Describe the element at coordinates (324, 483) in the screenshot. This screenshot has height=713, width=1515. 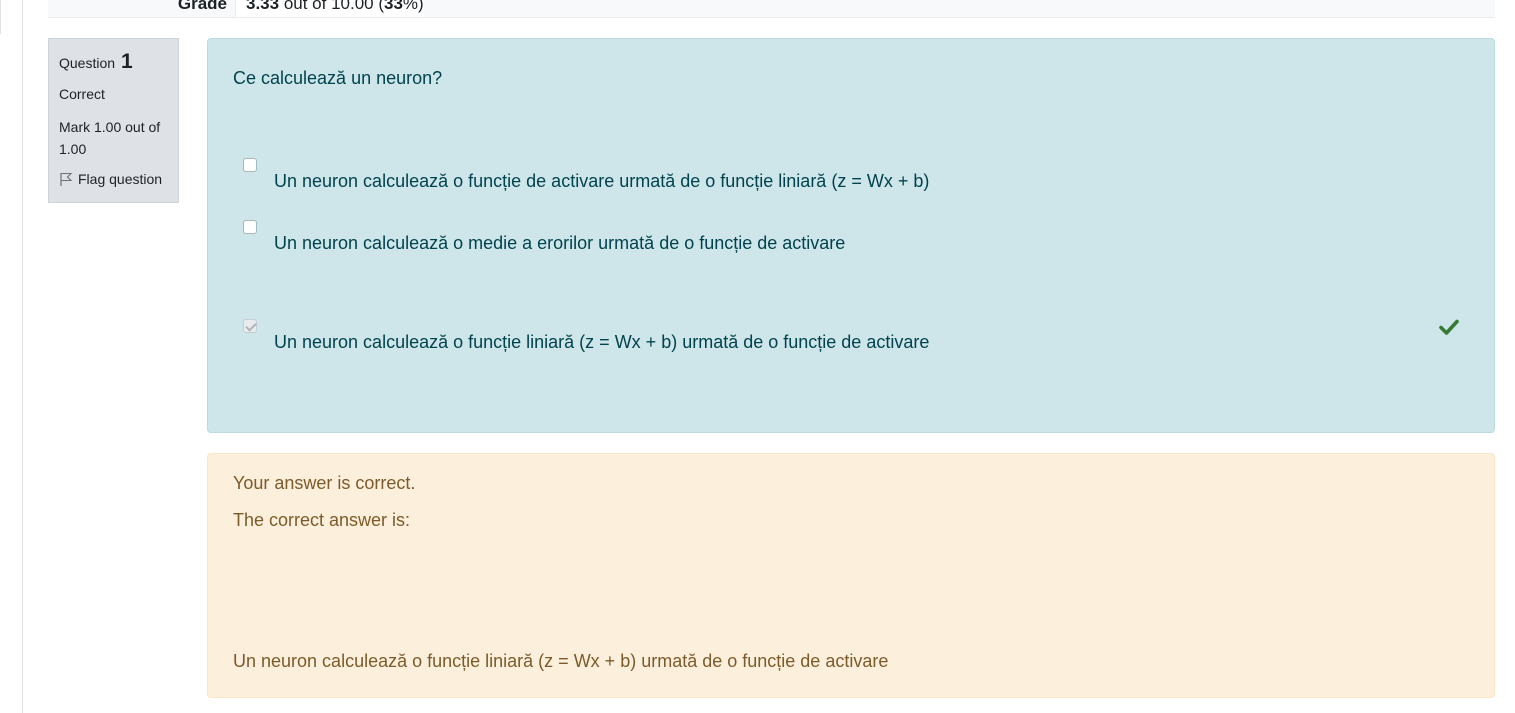
I see `feedback-result: Your answer is correct.` at that location.